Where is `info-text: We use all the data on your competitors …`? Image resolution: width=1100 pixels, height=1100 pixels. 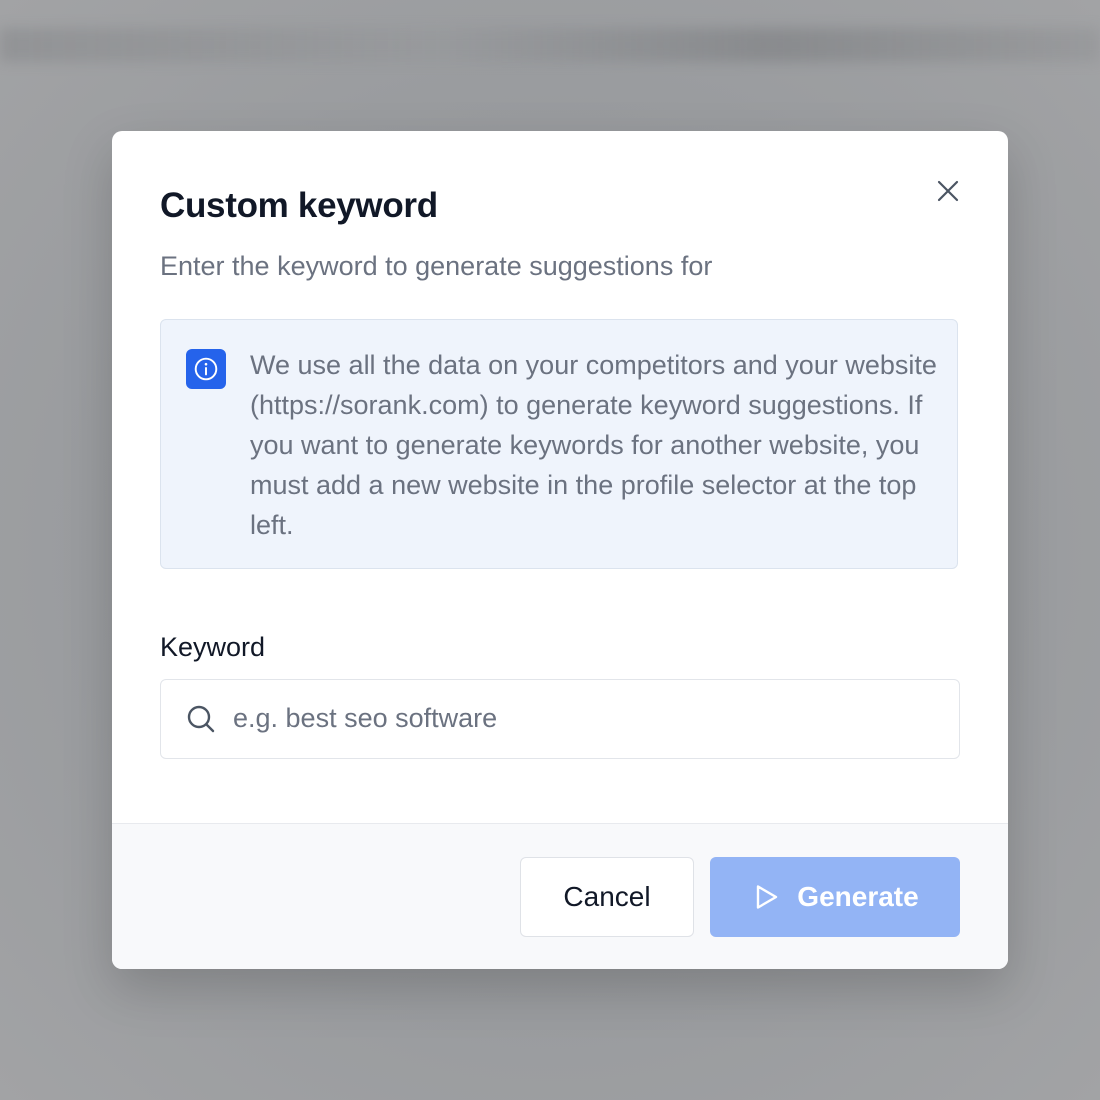
info-text: We use all the data on your competitors … is located at coordinates (593, 445).